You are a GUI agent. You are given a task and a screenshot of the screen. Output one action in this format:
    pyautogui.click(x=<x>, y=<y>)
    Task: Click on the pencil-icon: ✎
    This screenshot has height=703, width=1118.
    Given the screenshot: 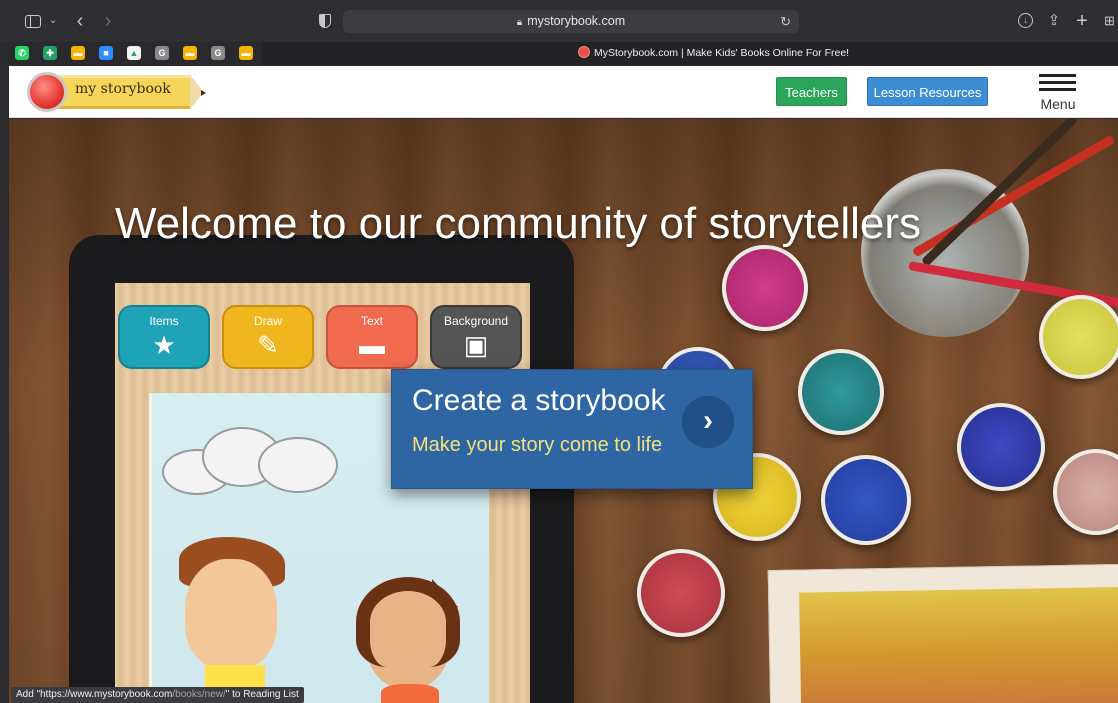 What is the action you would take?
    pyautogui.click(x=268, y=345)
    